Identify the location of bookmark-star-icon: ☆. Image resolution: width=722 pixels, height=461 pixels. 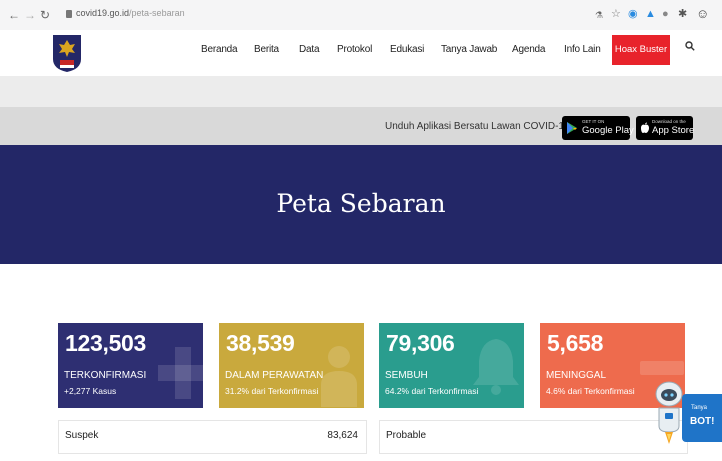
(616, 14).